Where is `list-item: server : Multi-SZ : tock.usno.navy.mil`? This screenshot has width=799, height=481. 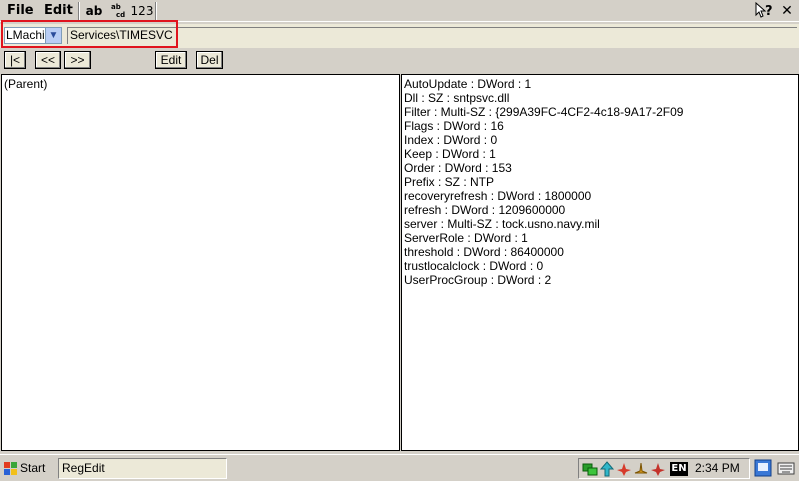
list-item: server : Multi-SZ : tock.usno.navy.mil is located at coordinates (600, 224).